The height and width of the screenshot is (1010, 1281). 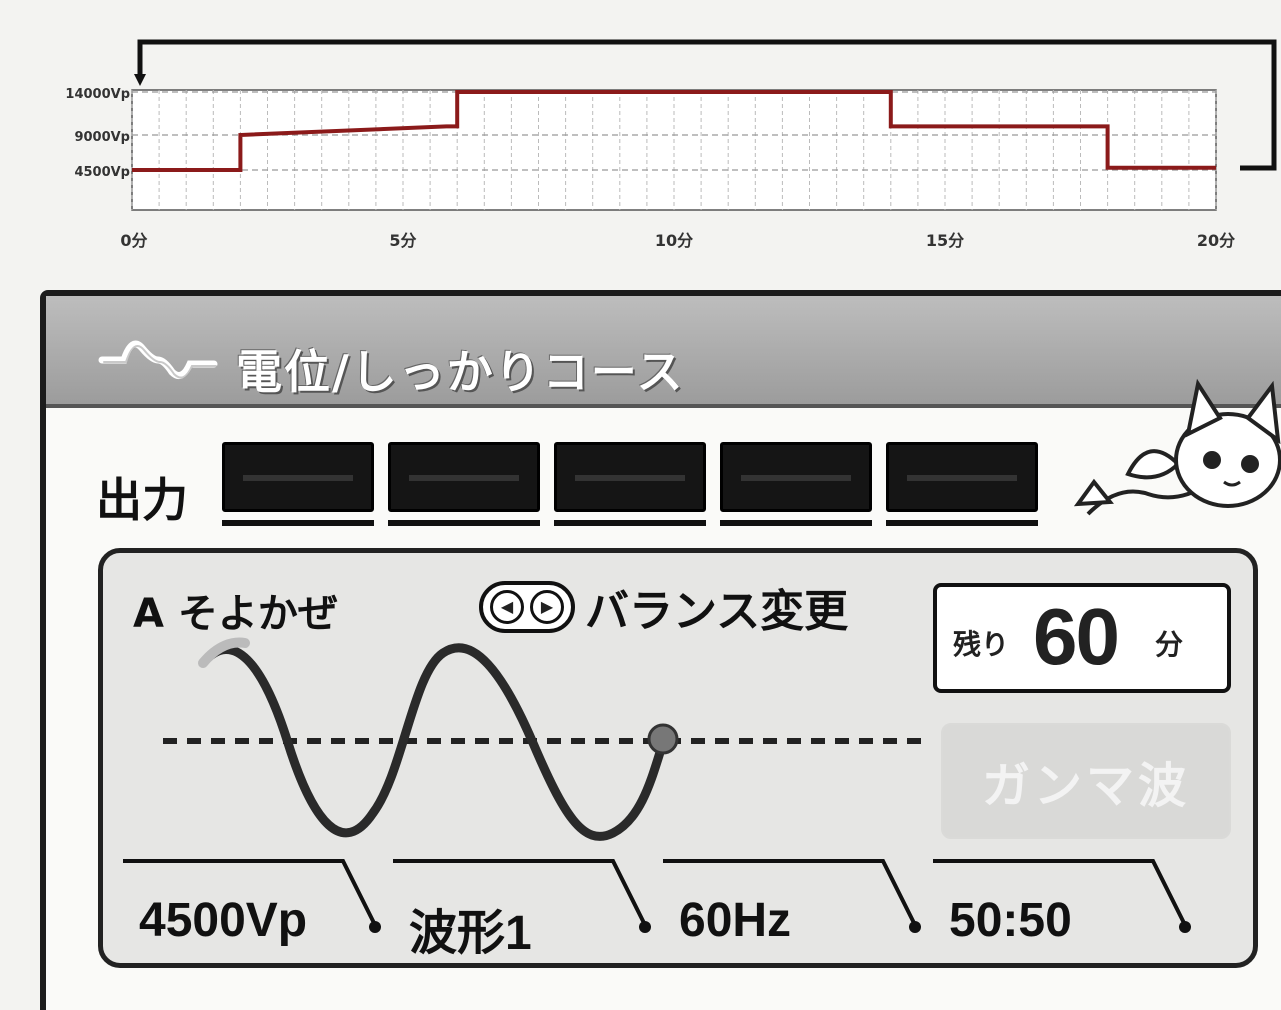 I want to click on waveform-display, so click(x=533, y=748).